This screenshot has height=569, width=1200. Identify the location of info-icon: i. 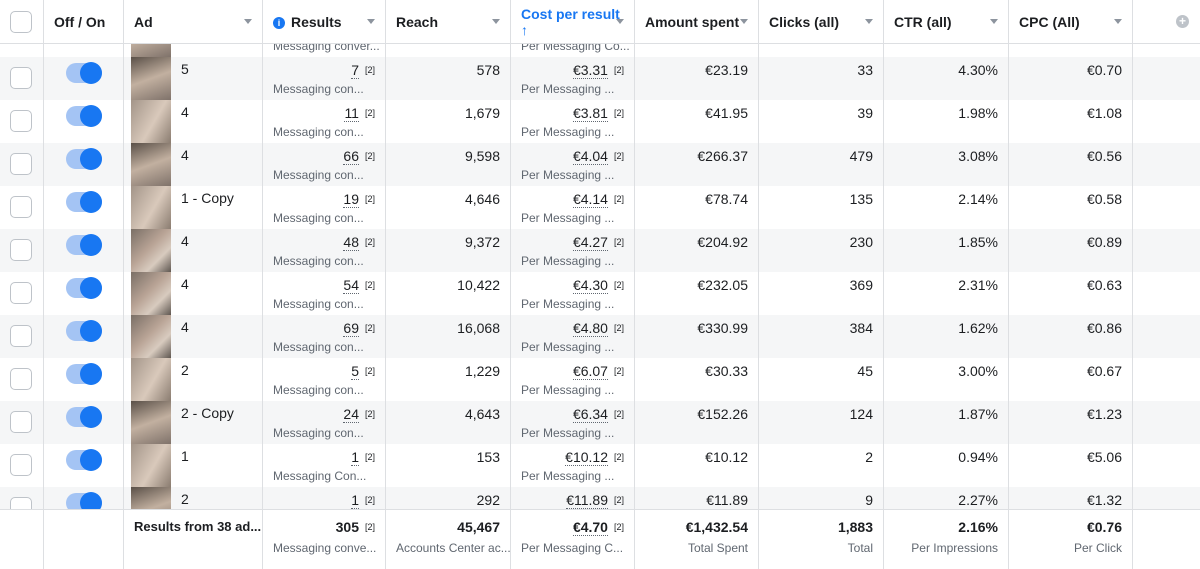
(279, 23).